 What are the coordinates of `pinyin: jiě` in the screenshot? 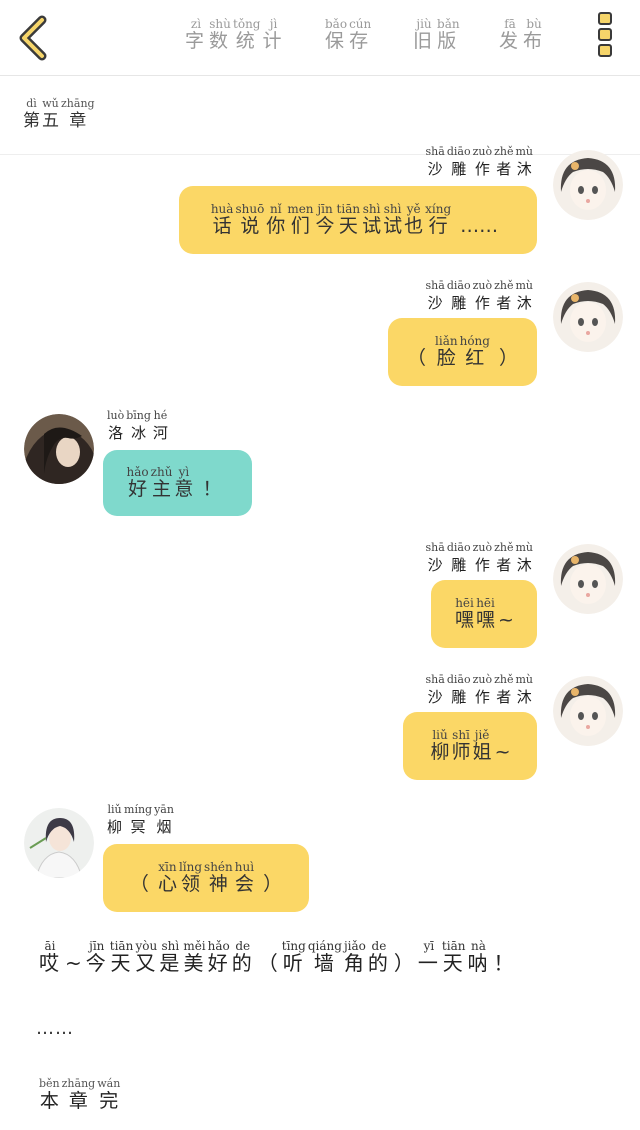 It's located at (482, 735).